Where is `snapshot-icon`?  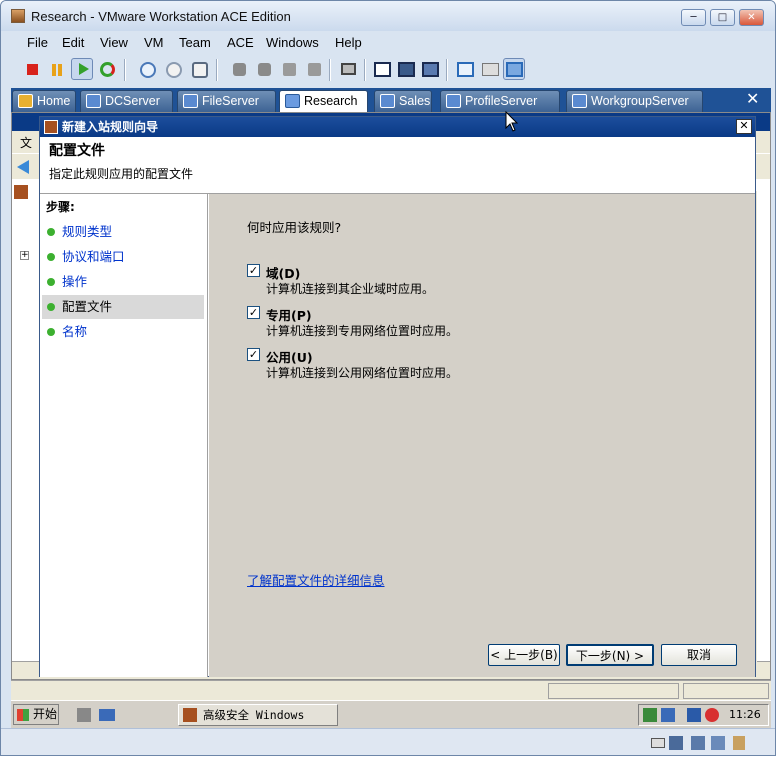
snapshot-icon is located at coordinates (147, 69).